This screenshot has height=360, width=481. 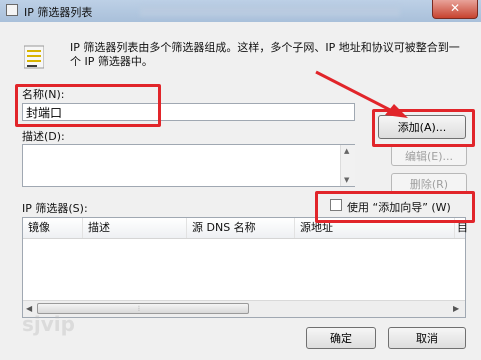 What do you see at coordinates (43, 136) in the screenshot?
I see `description-label: 描述(D):` at bounding box center [43, 136].